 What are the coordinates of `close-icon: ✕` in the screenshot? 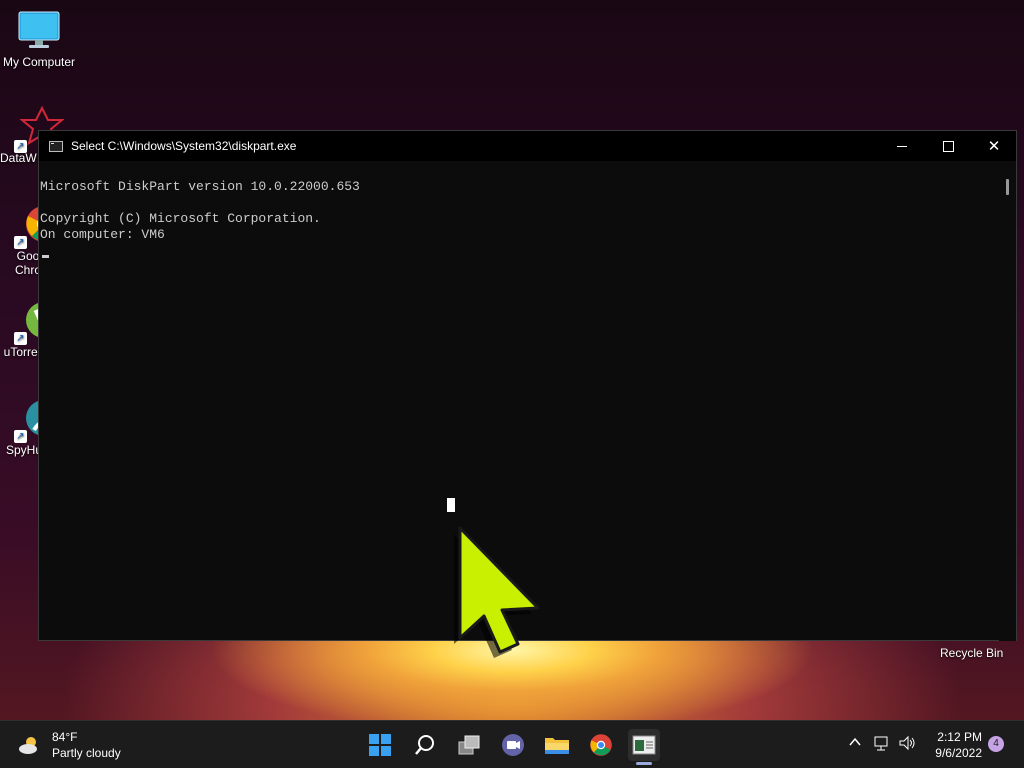 It's located at (994, 146).